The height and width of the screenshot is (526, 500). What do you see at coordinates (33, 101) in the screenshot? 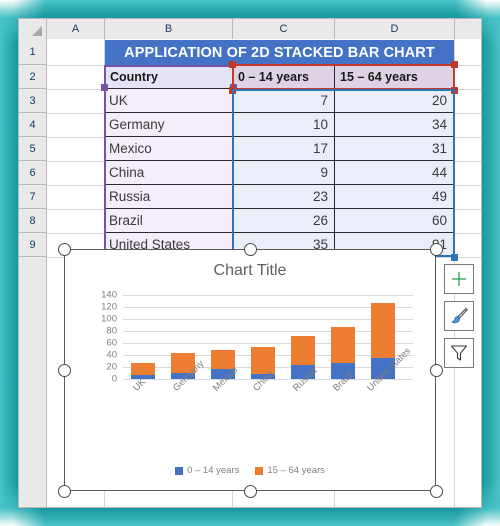
I see `row-header-3: 3` at bounding box center [33, 101].